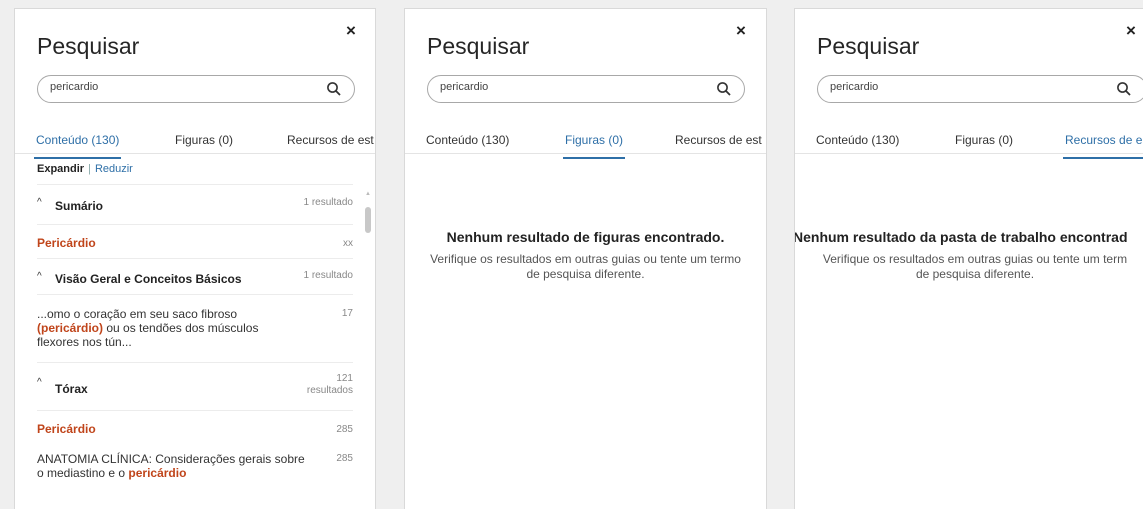  Describe the element at coordinates (137, 314) in the screenshot. I see `snippet-text: ...omo o coração em seu saco fibroso` at that location.